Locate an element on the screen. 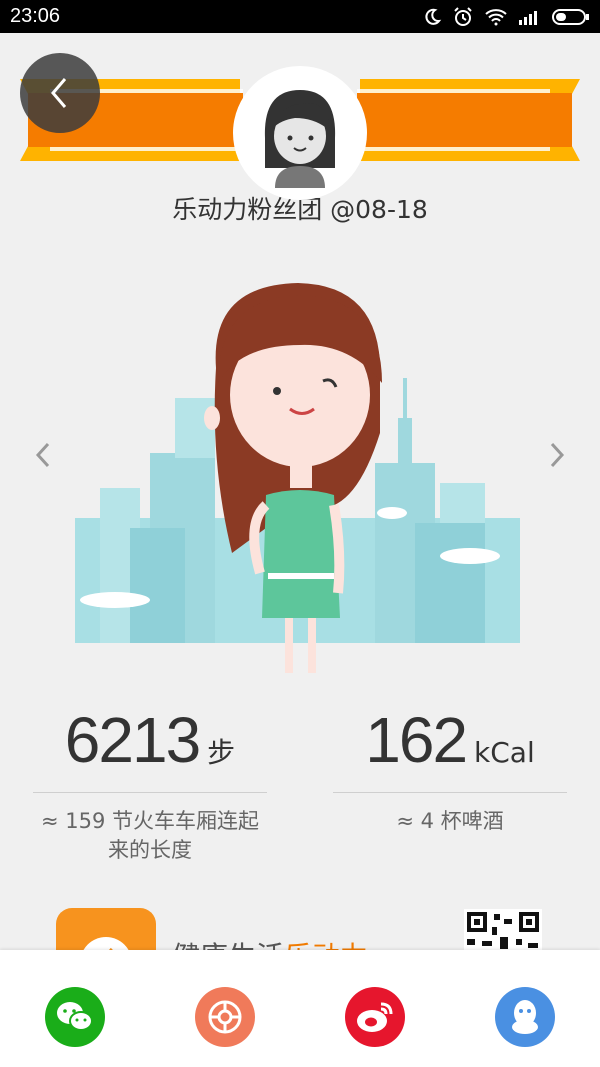 The width and height of the screenshot is (600, 1067). slogan-highlight: 乐动力 is located at coordinates (326, 945).